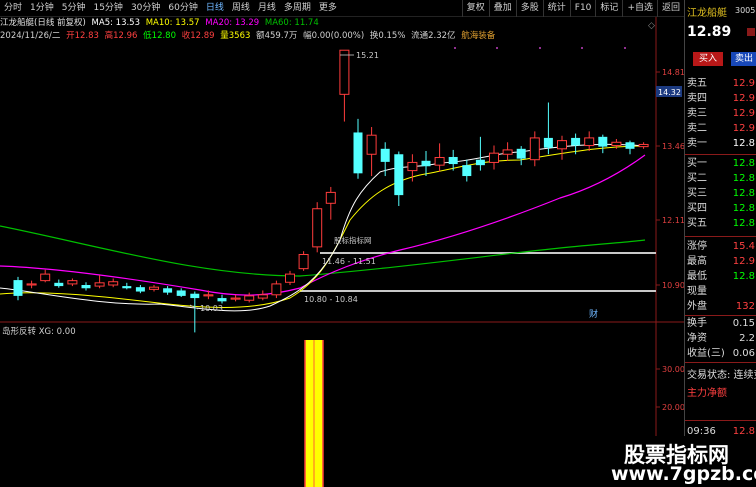 The height and width of the screenshot is (487, 756). What do you see at coordinates (673, 220) in the screenshot?
I see `price-axis-label: 12.11` at bounding box center [673, 220].